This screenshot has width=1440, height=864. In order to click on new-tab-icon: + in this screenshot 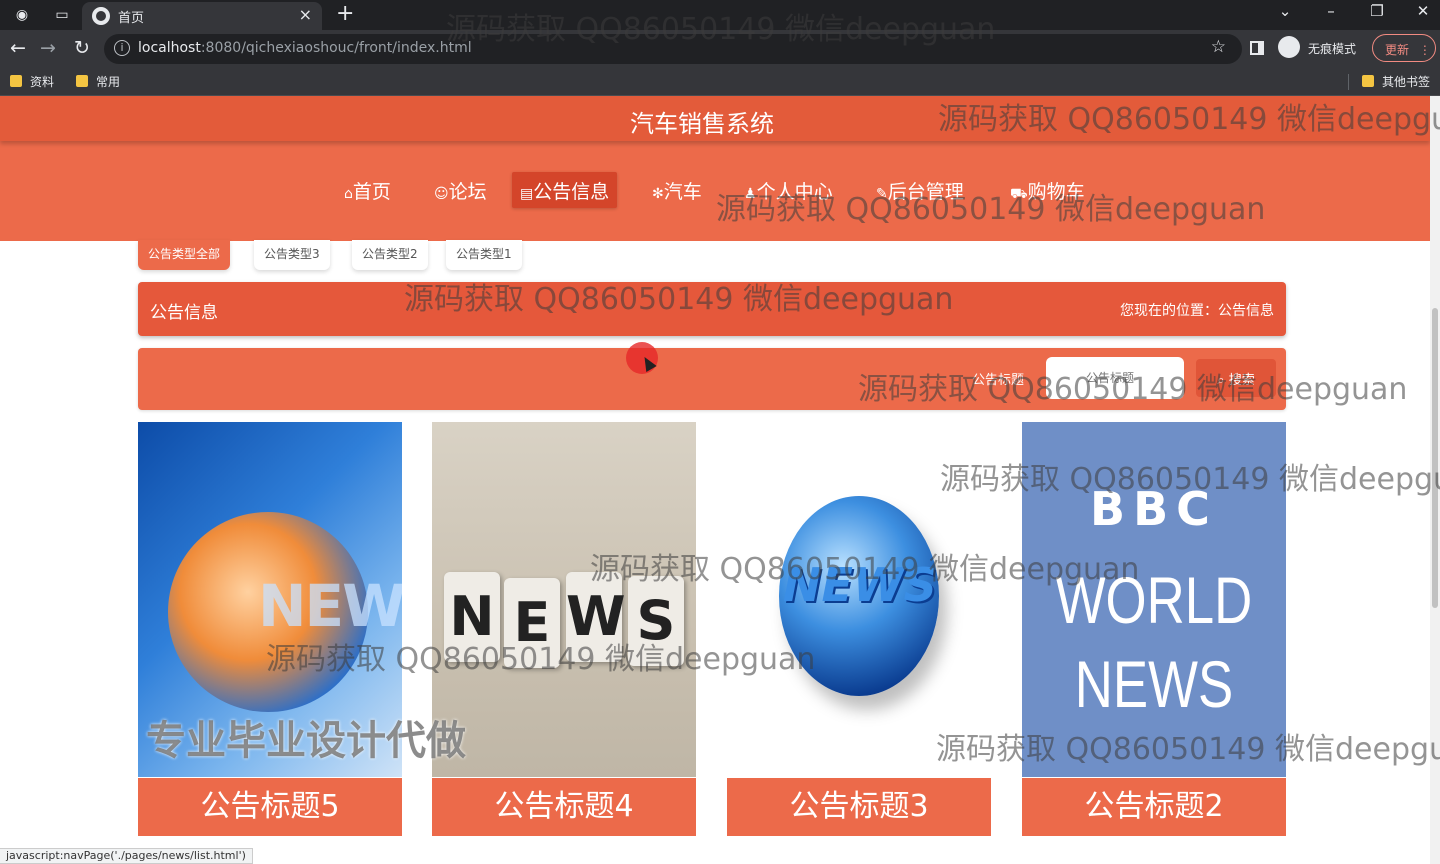, I will do `click(345, 13)`.